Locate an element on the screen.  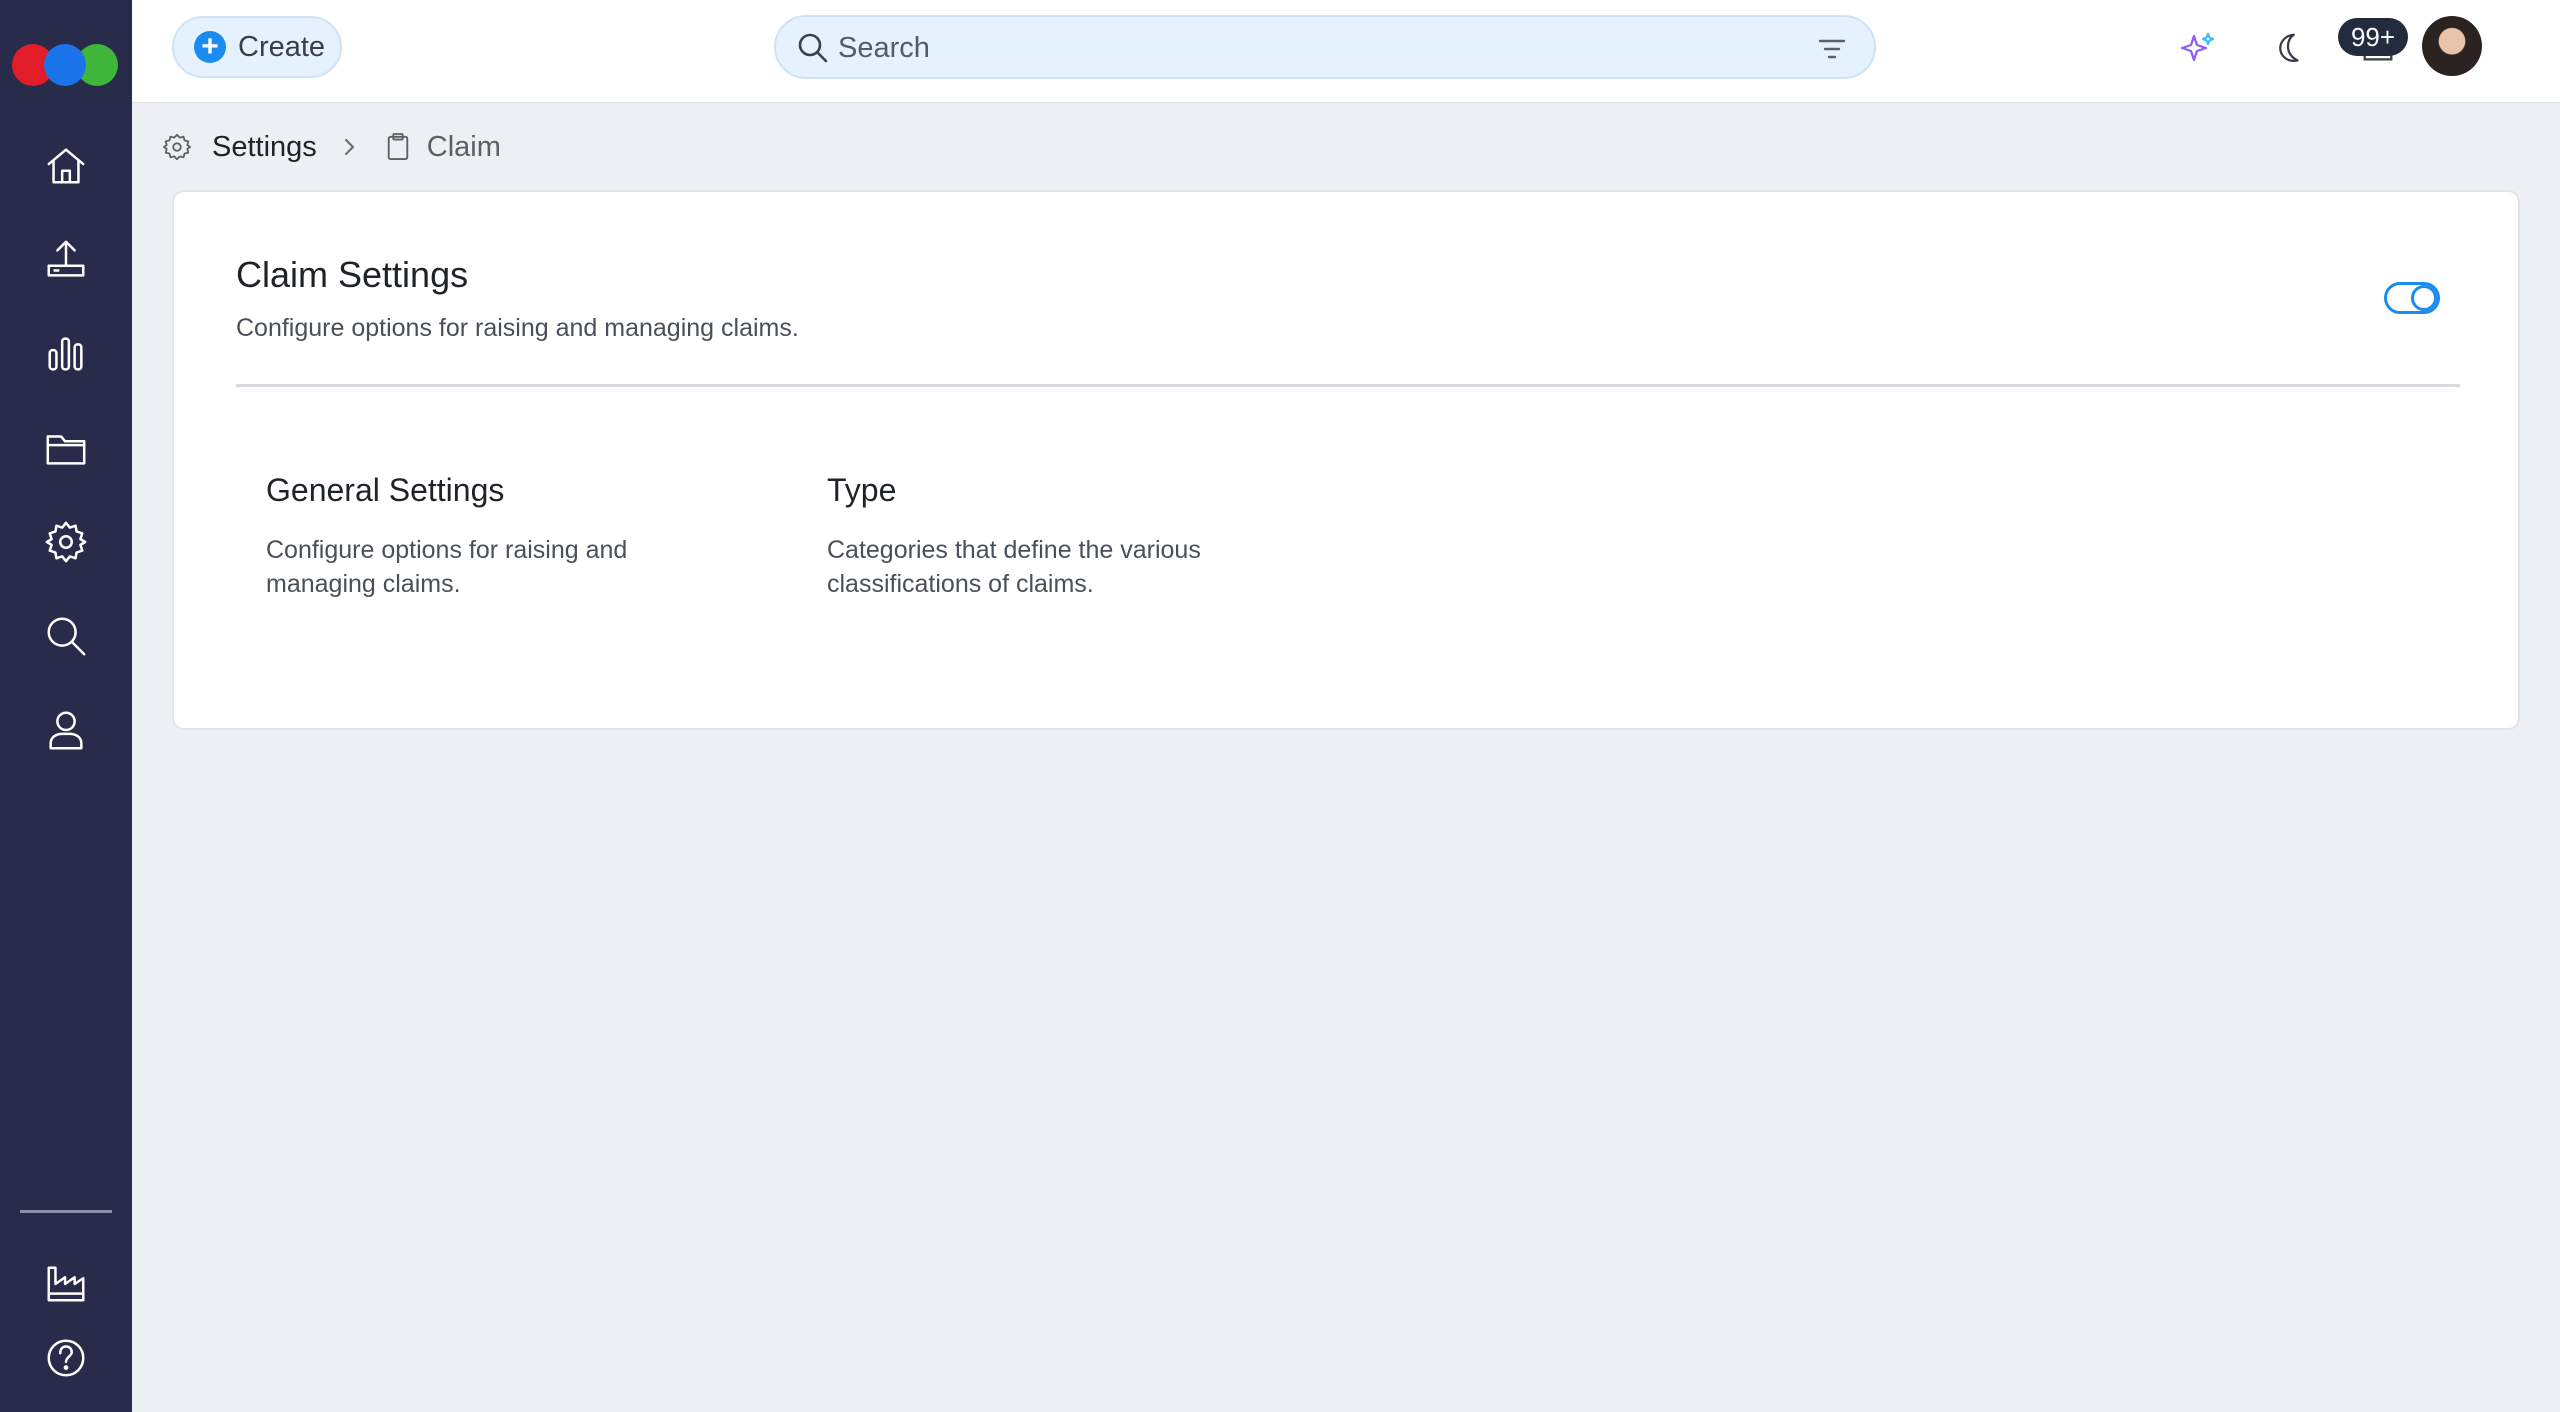
sidebar-item-reports is located at coordinates (66, 354).